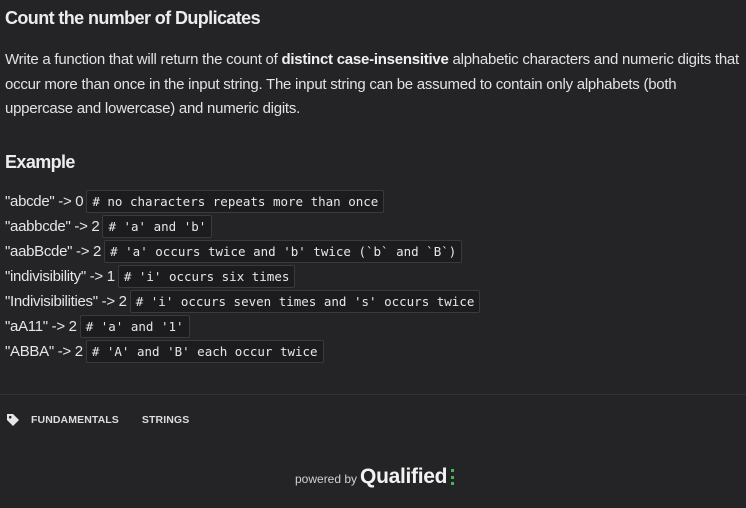 This screenshot has height=508, width=746. What do you see at coordinates (44, 351) in the screenshot?
I see `example-input: "ABBA" -> 2` at bounding box center [44, 351].